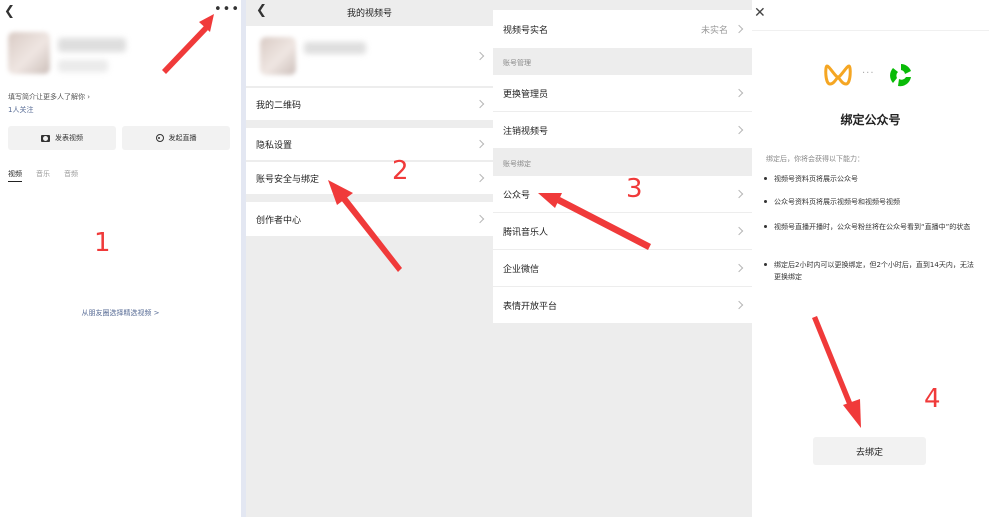 The width and height of the screenshot is (989, 517). What do you see at coordinates (530, 306) in the screenshot?
I see `sticker-platform-label: 表情开放平台` at bounding box center [530, 306].